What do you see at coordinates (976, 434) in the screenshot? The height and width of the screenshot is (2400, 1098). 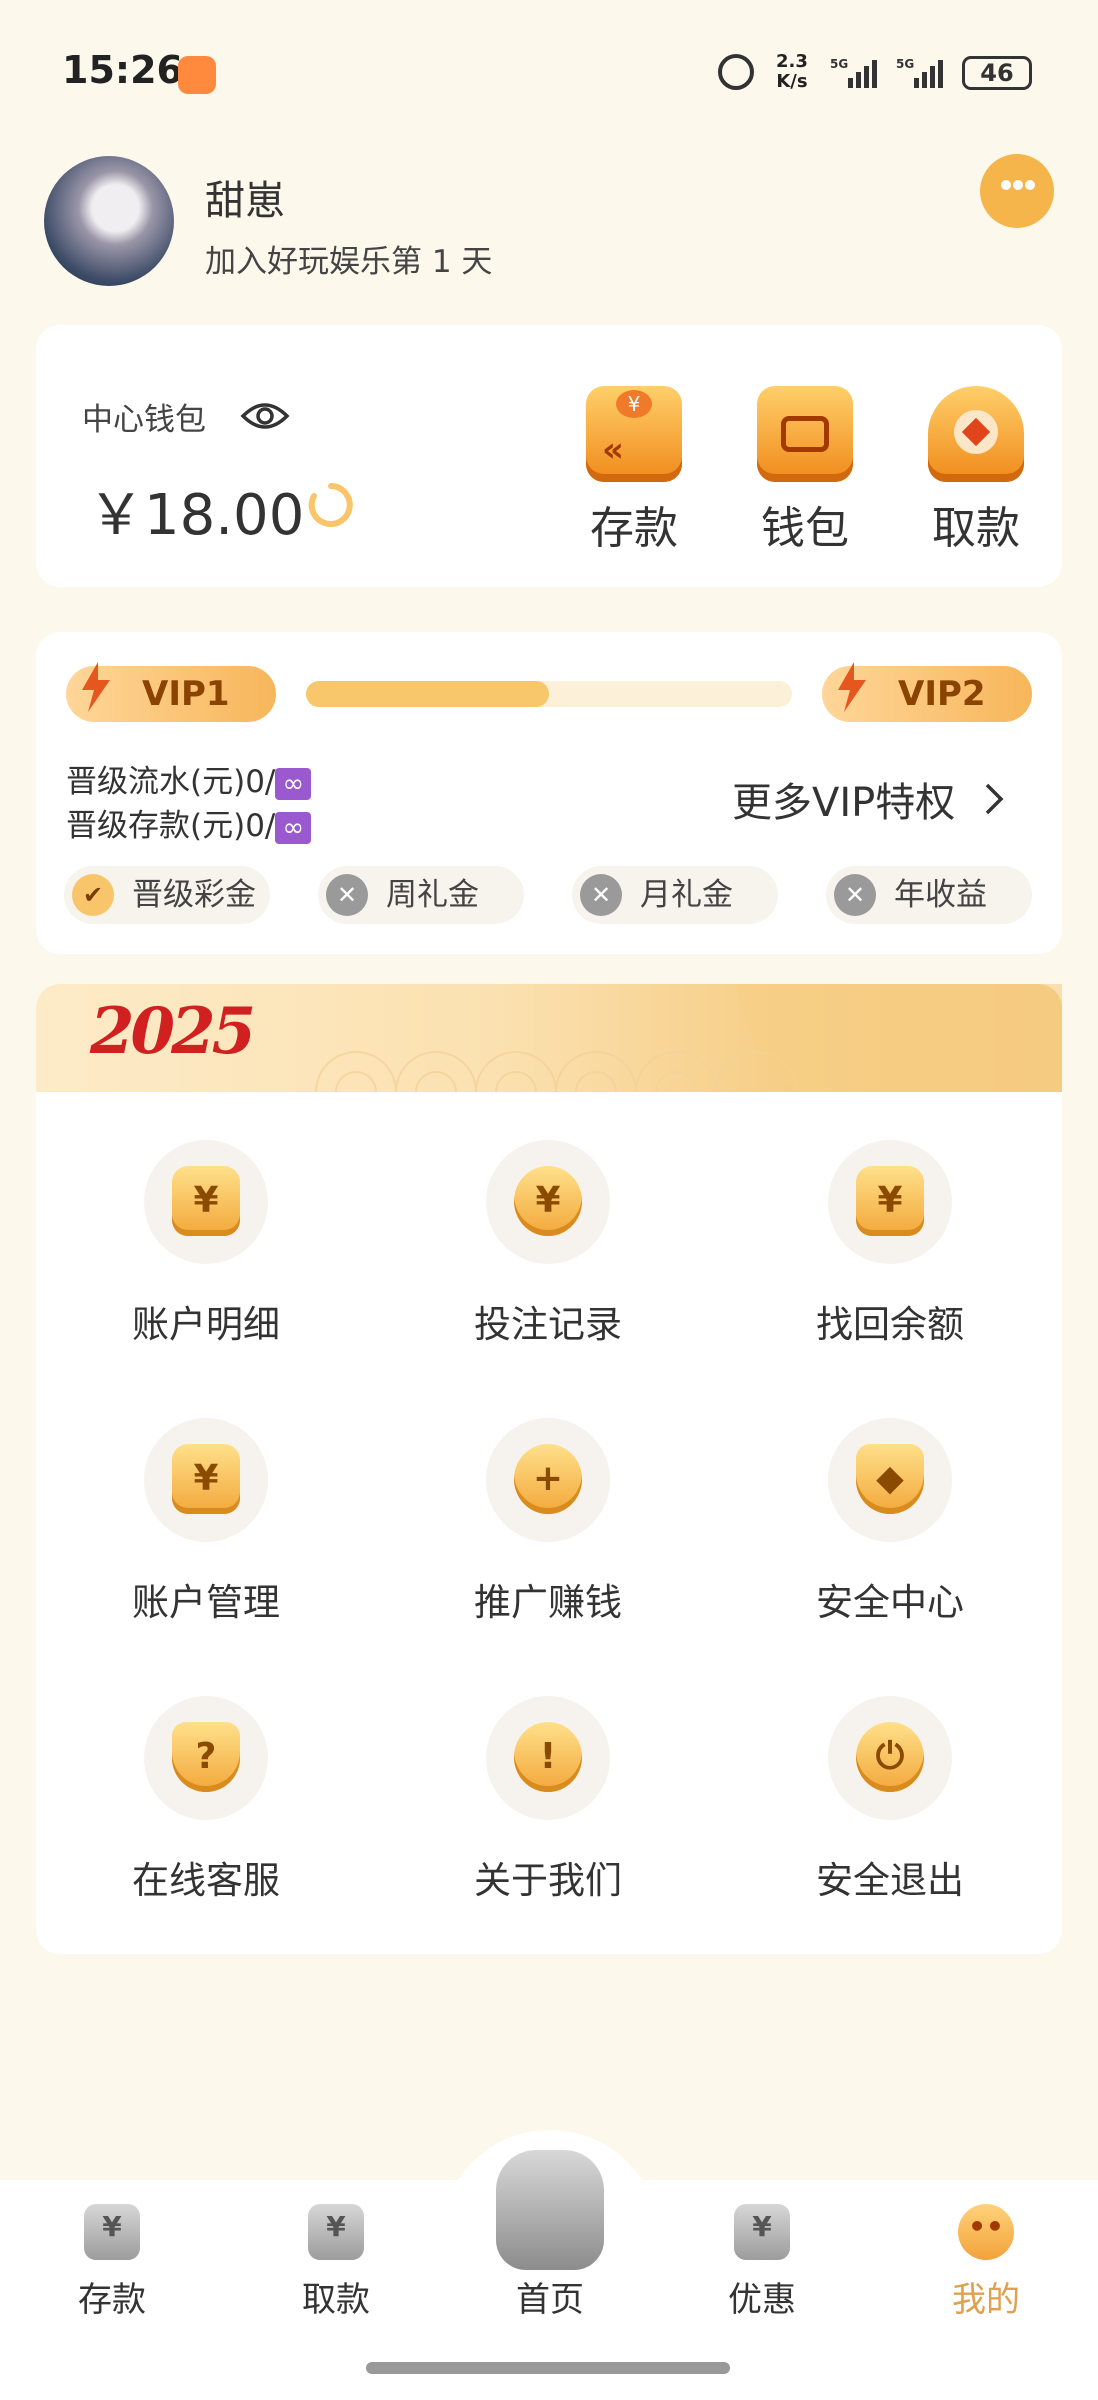 I see `withdraw-icon` at bounding box center [976, 434].